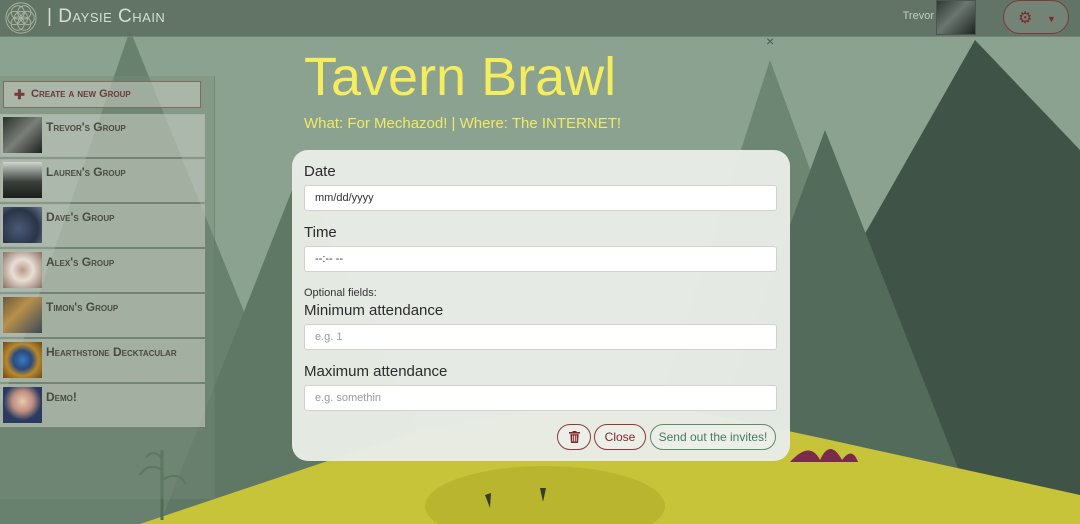  What do you see at coordinates (21, 18) in the screenshot?
I see `flower-of-life-logo-icon` at bounding box center [21, 18].